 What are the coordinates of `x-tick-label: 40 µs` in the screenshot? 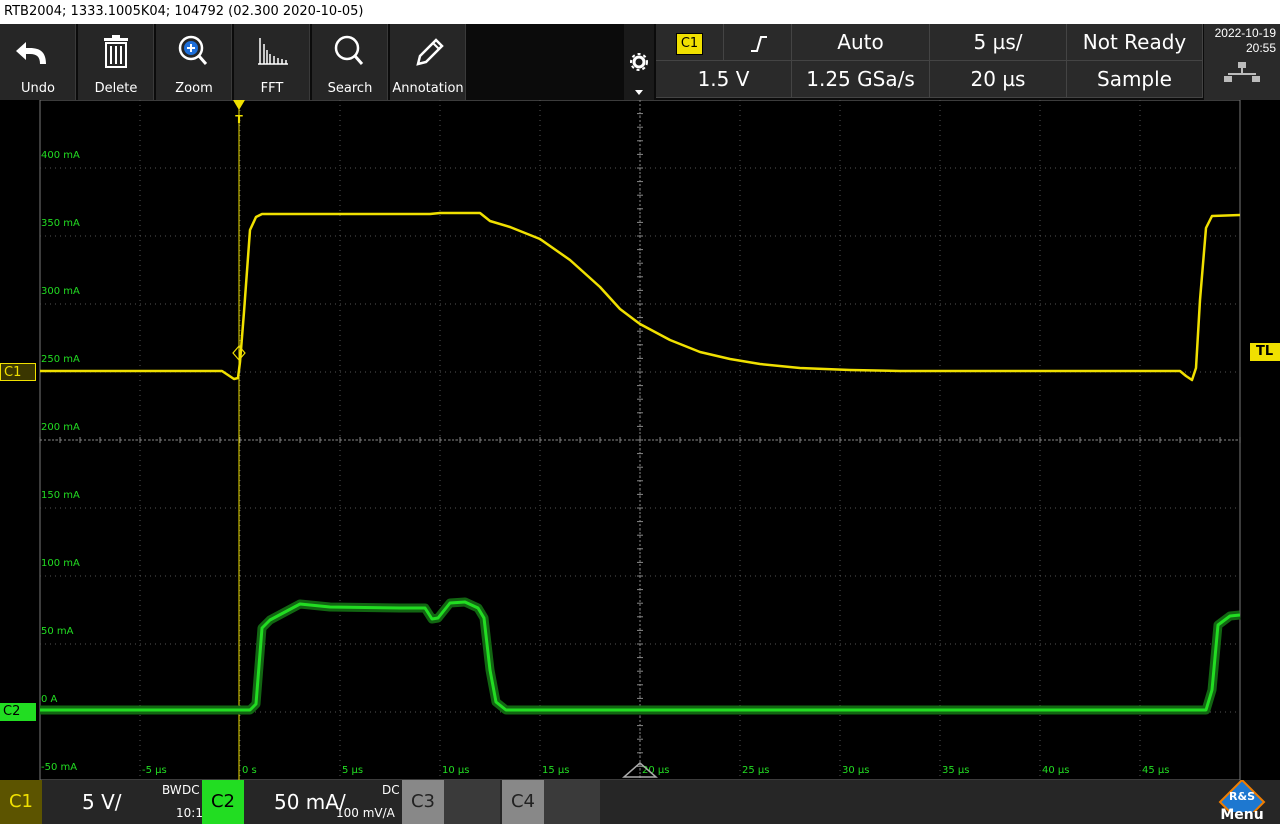 It's located at (1055, 770).